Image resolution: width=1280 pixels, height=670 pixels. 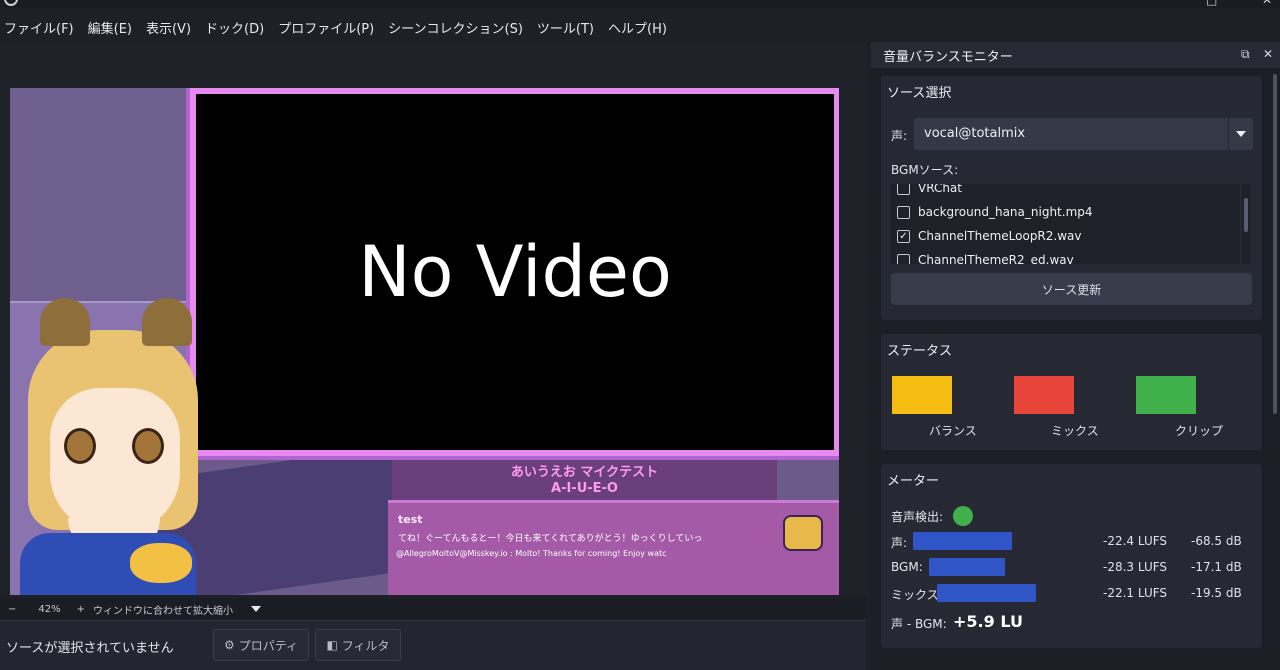 I want to click on caption-line-2: A-I-U-E-O, so click(x=584, y=488).